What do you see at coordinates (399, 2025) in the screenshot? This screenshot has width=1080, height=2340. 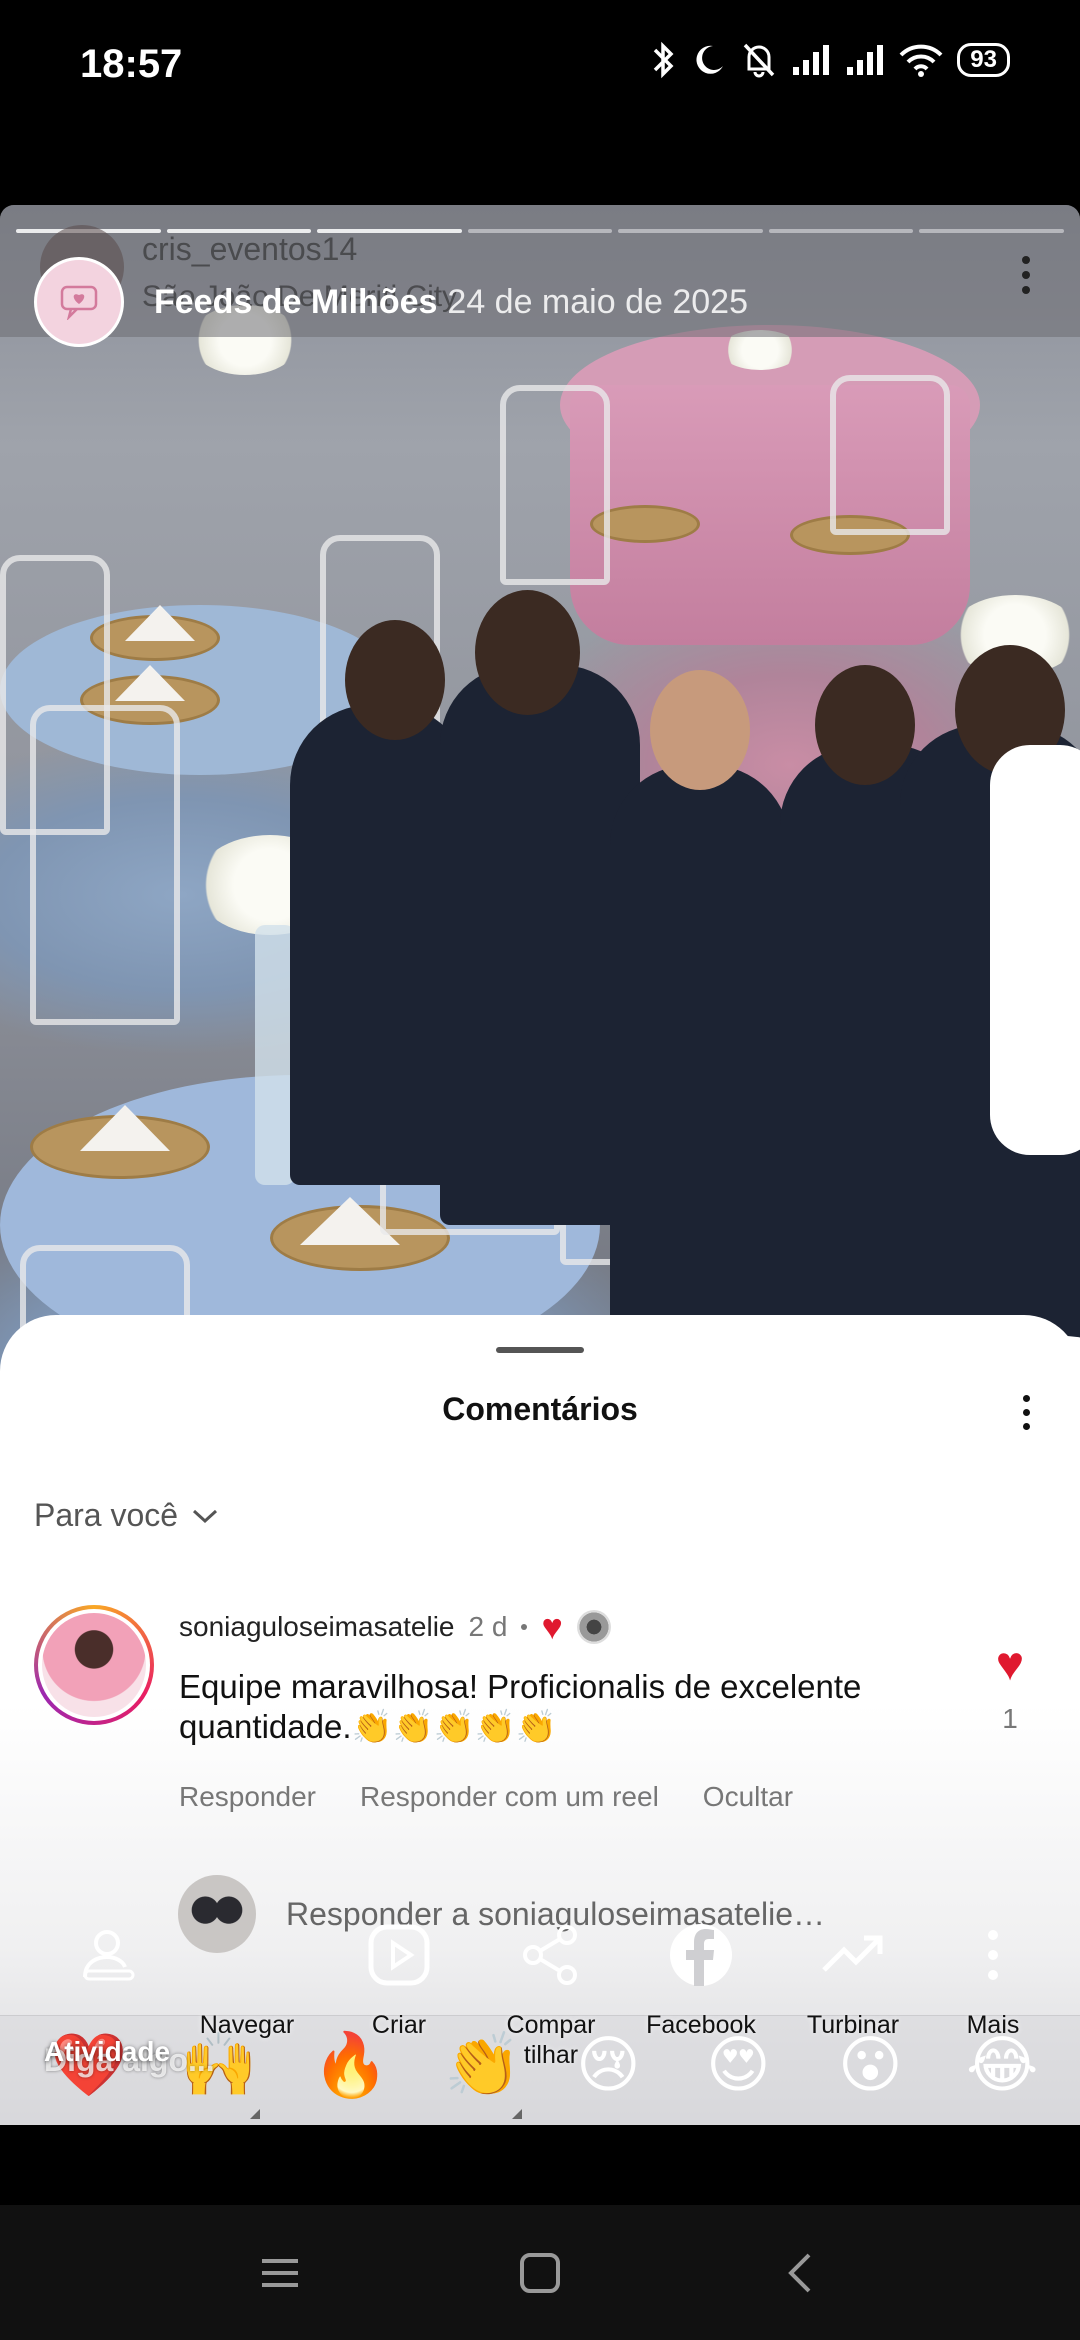 I see `create-label: Criar` at bounding box center [399, 2025].